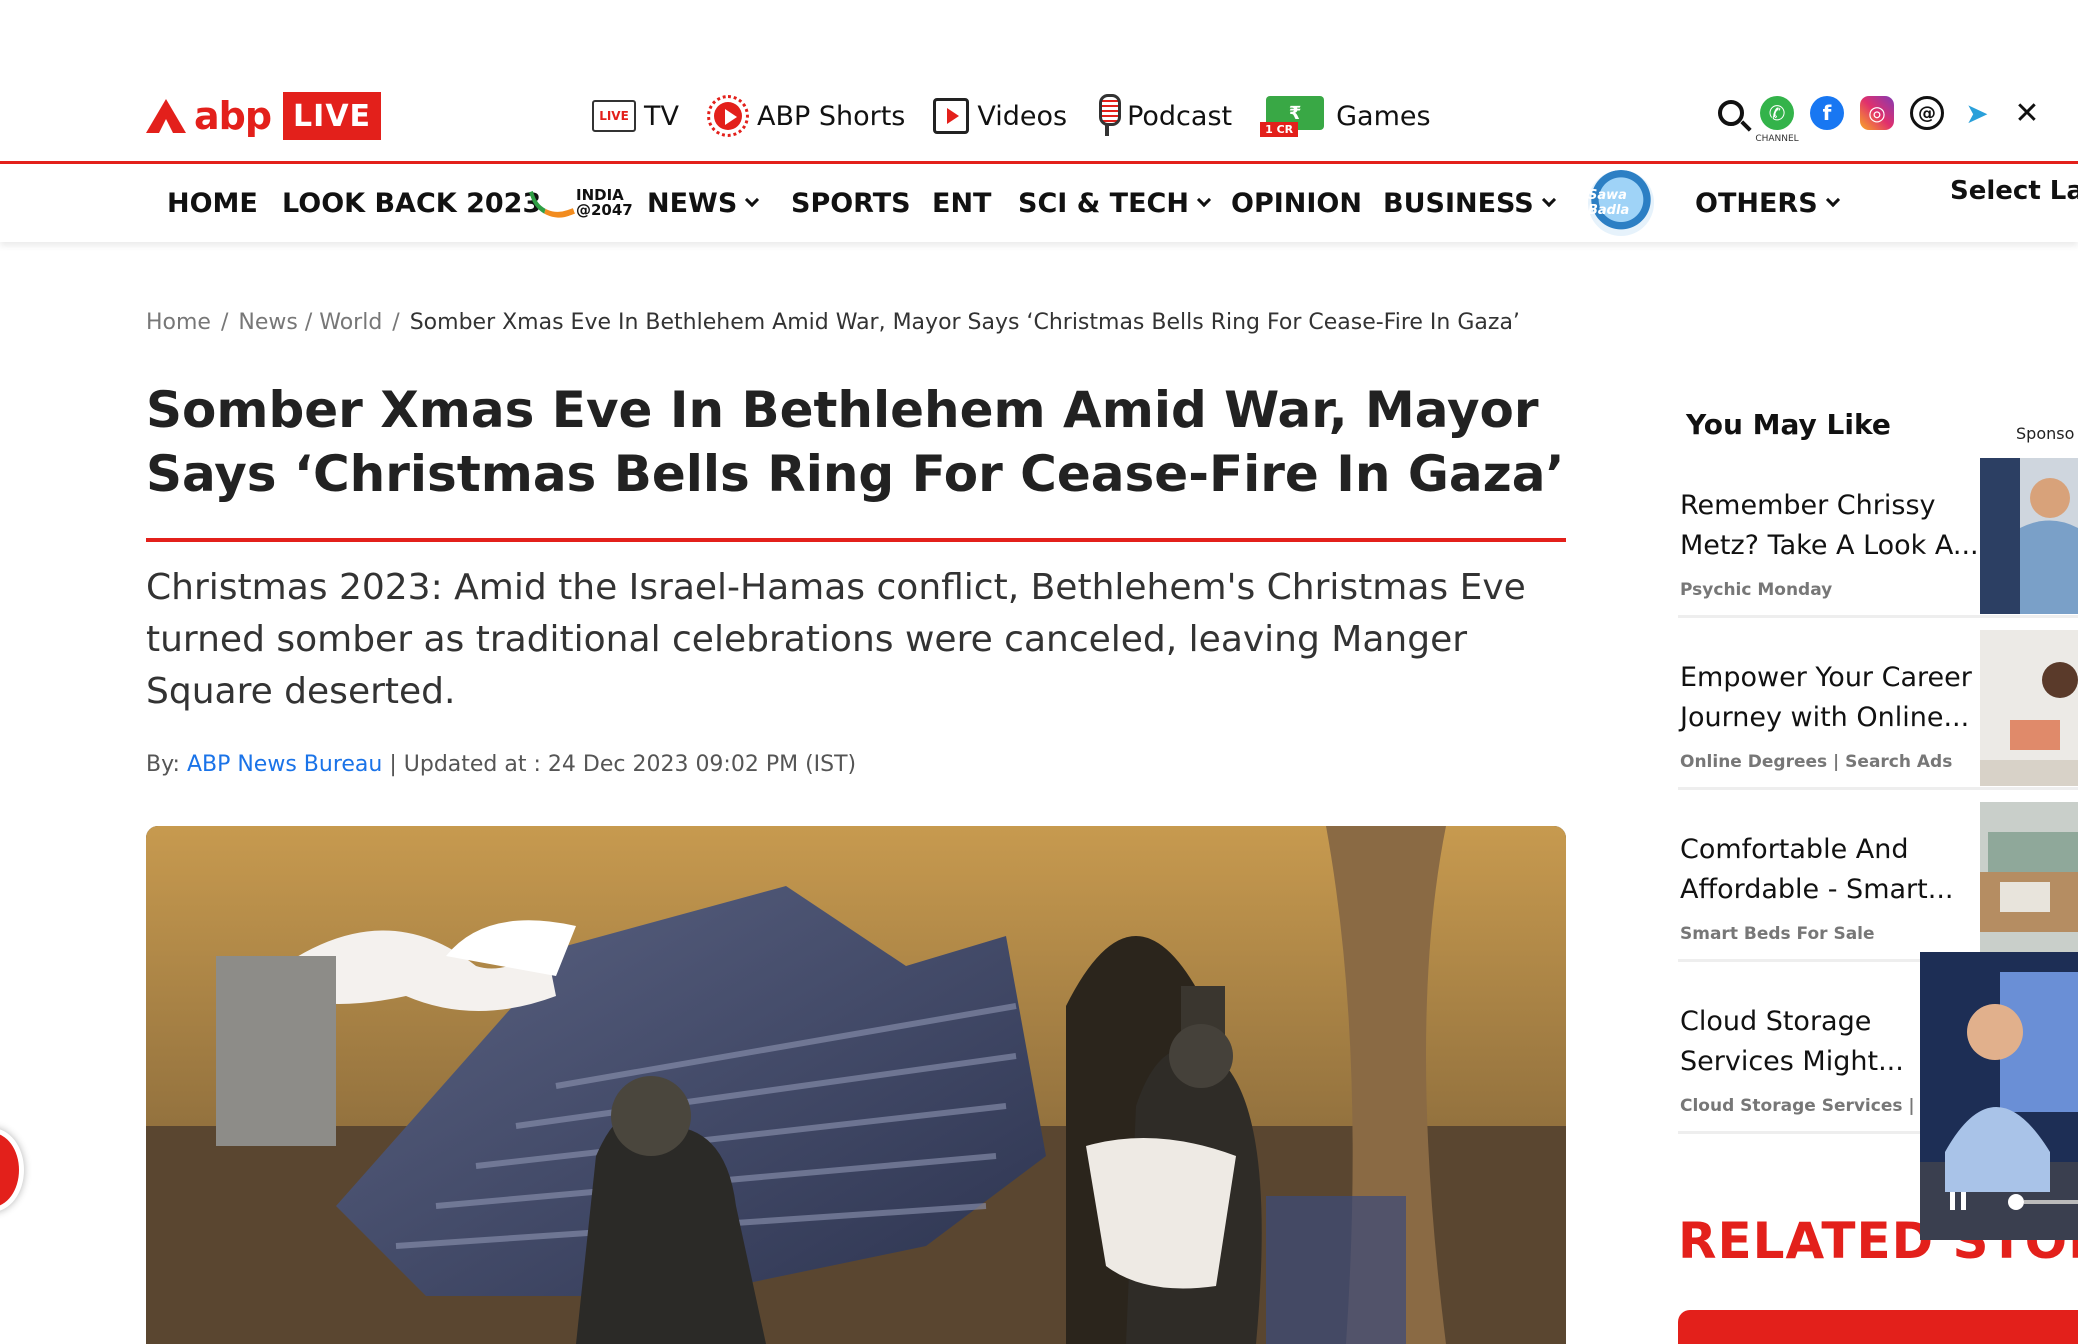  I want to click on nav-sci-tech: SCI & TECH, so click(1115, 203).